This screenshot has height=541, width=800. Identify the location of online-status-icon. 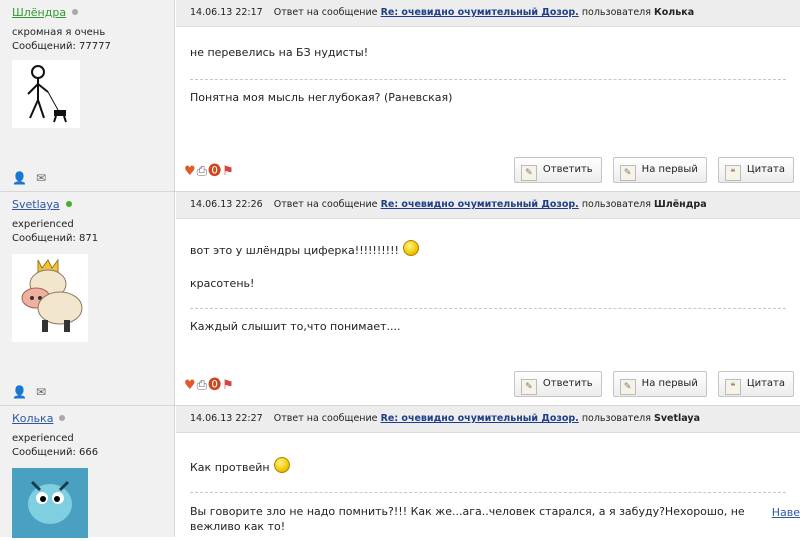
(68, 204).